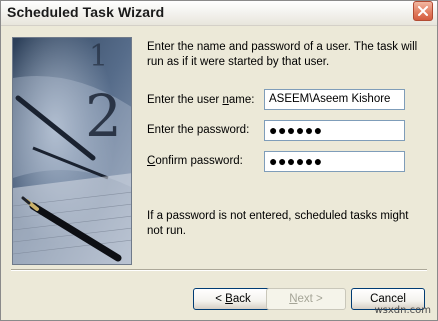 The height and width of the screenshot is (321, 438). What do you see at coordinates (219, 270) in the screenshot?
I see `separator-line` at bounding box center [219, 270].